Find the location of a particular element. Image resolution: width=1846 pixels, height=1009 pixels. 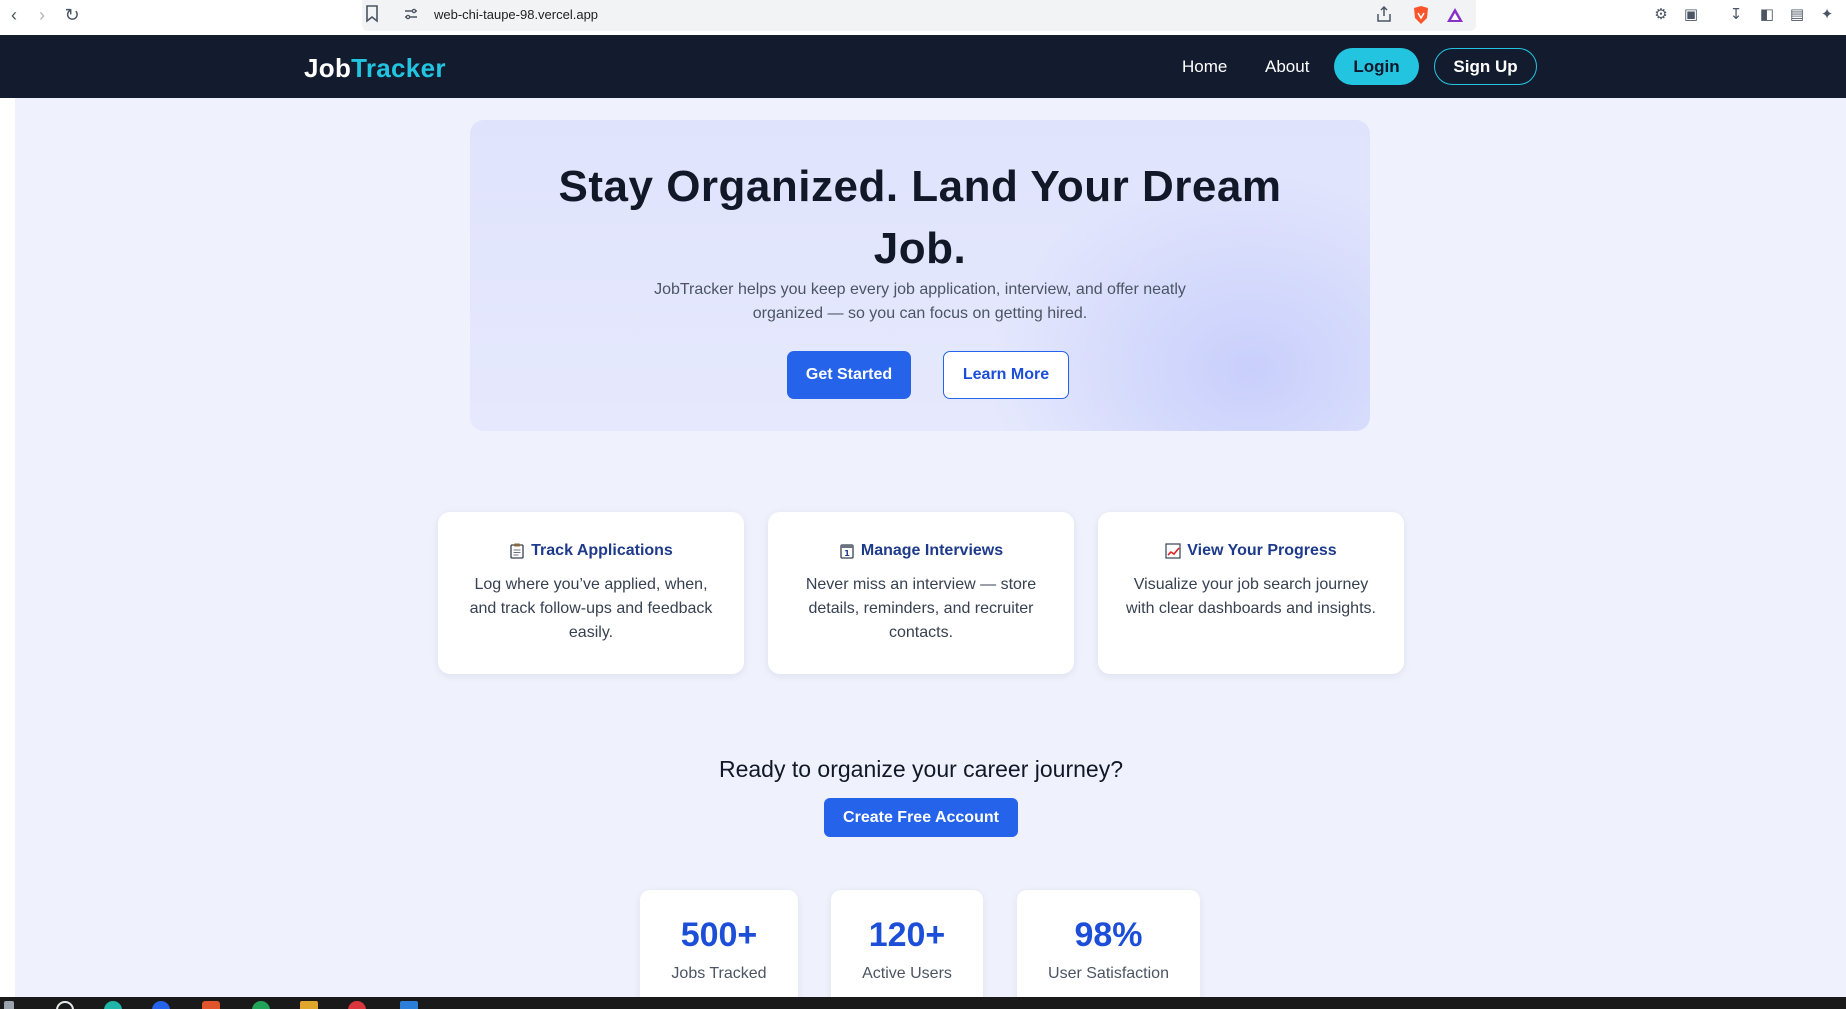

logo-part-tracker: Tracker is located at coordinates (398, 68).